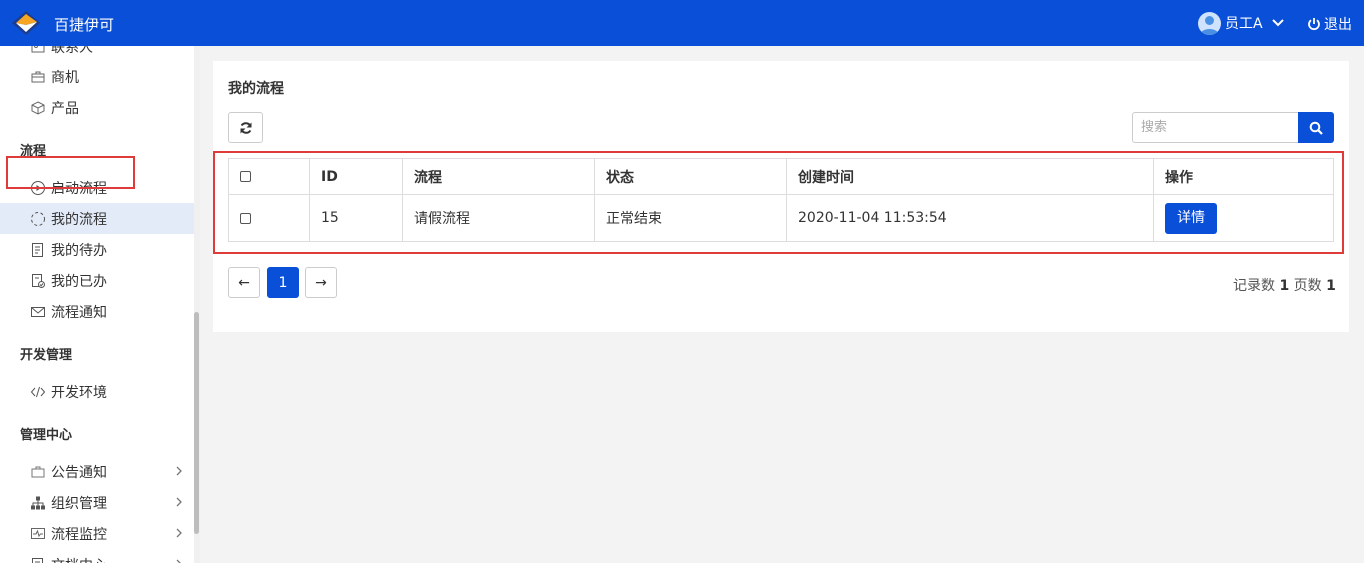  What do you see at coordinates (79, 281) in the screenshot?
I see `sidebar-item-label: 我的已办` at bounding box center [79, 281].